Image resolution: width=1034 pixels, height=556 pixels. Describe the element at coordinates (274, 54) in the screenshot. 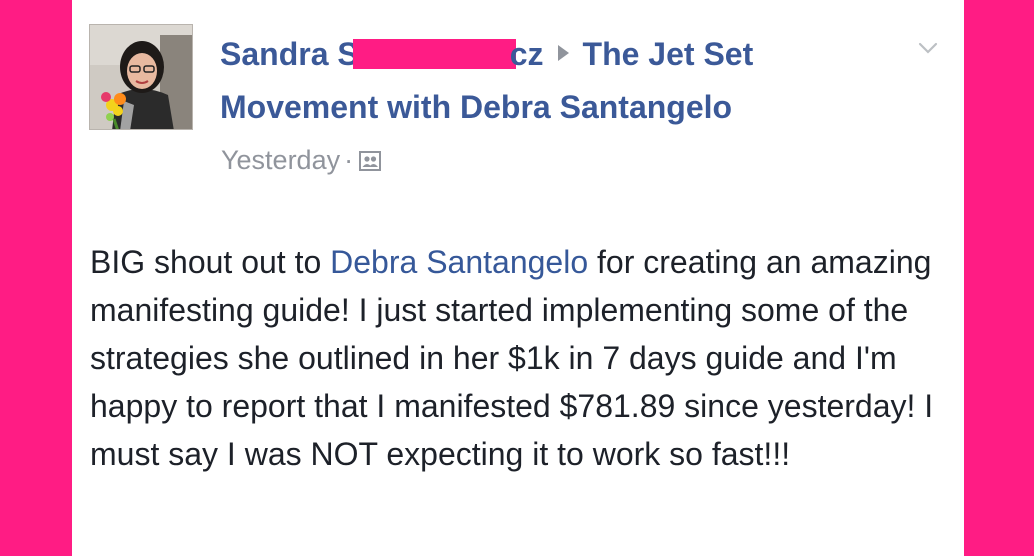

I see `author-first-name: Sandra` at that location.